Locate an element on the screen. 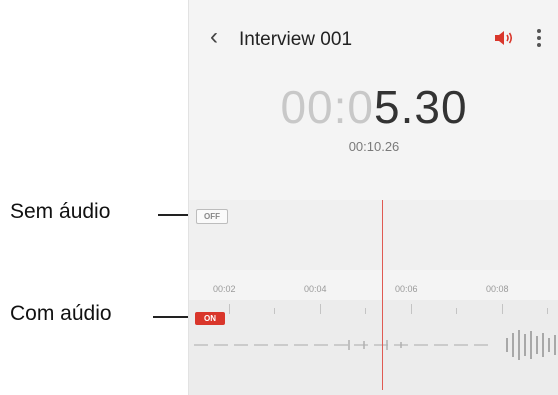 The width and height of the screenshot is (558, 395). elapsed-timer-dim: 00:0 is located at coordinates (327, 107).